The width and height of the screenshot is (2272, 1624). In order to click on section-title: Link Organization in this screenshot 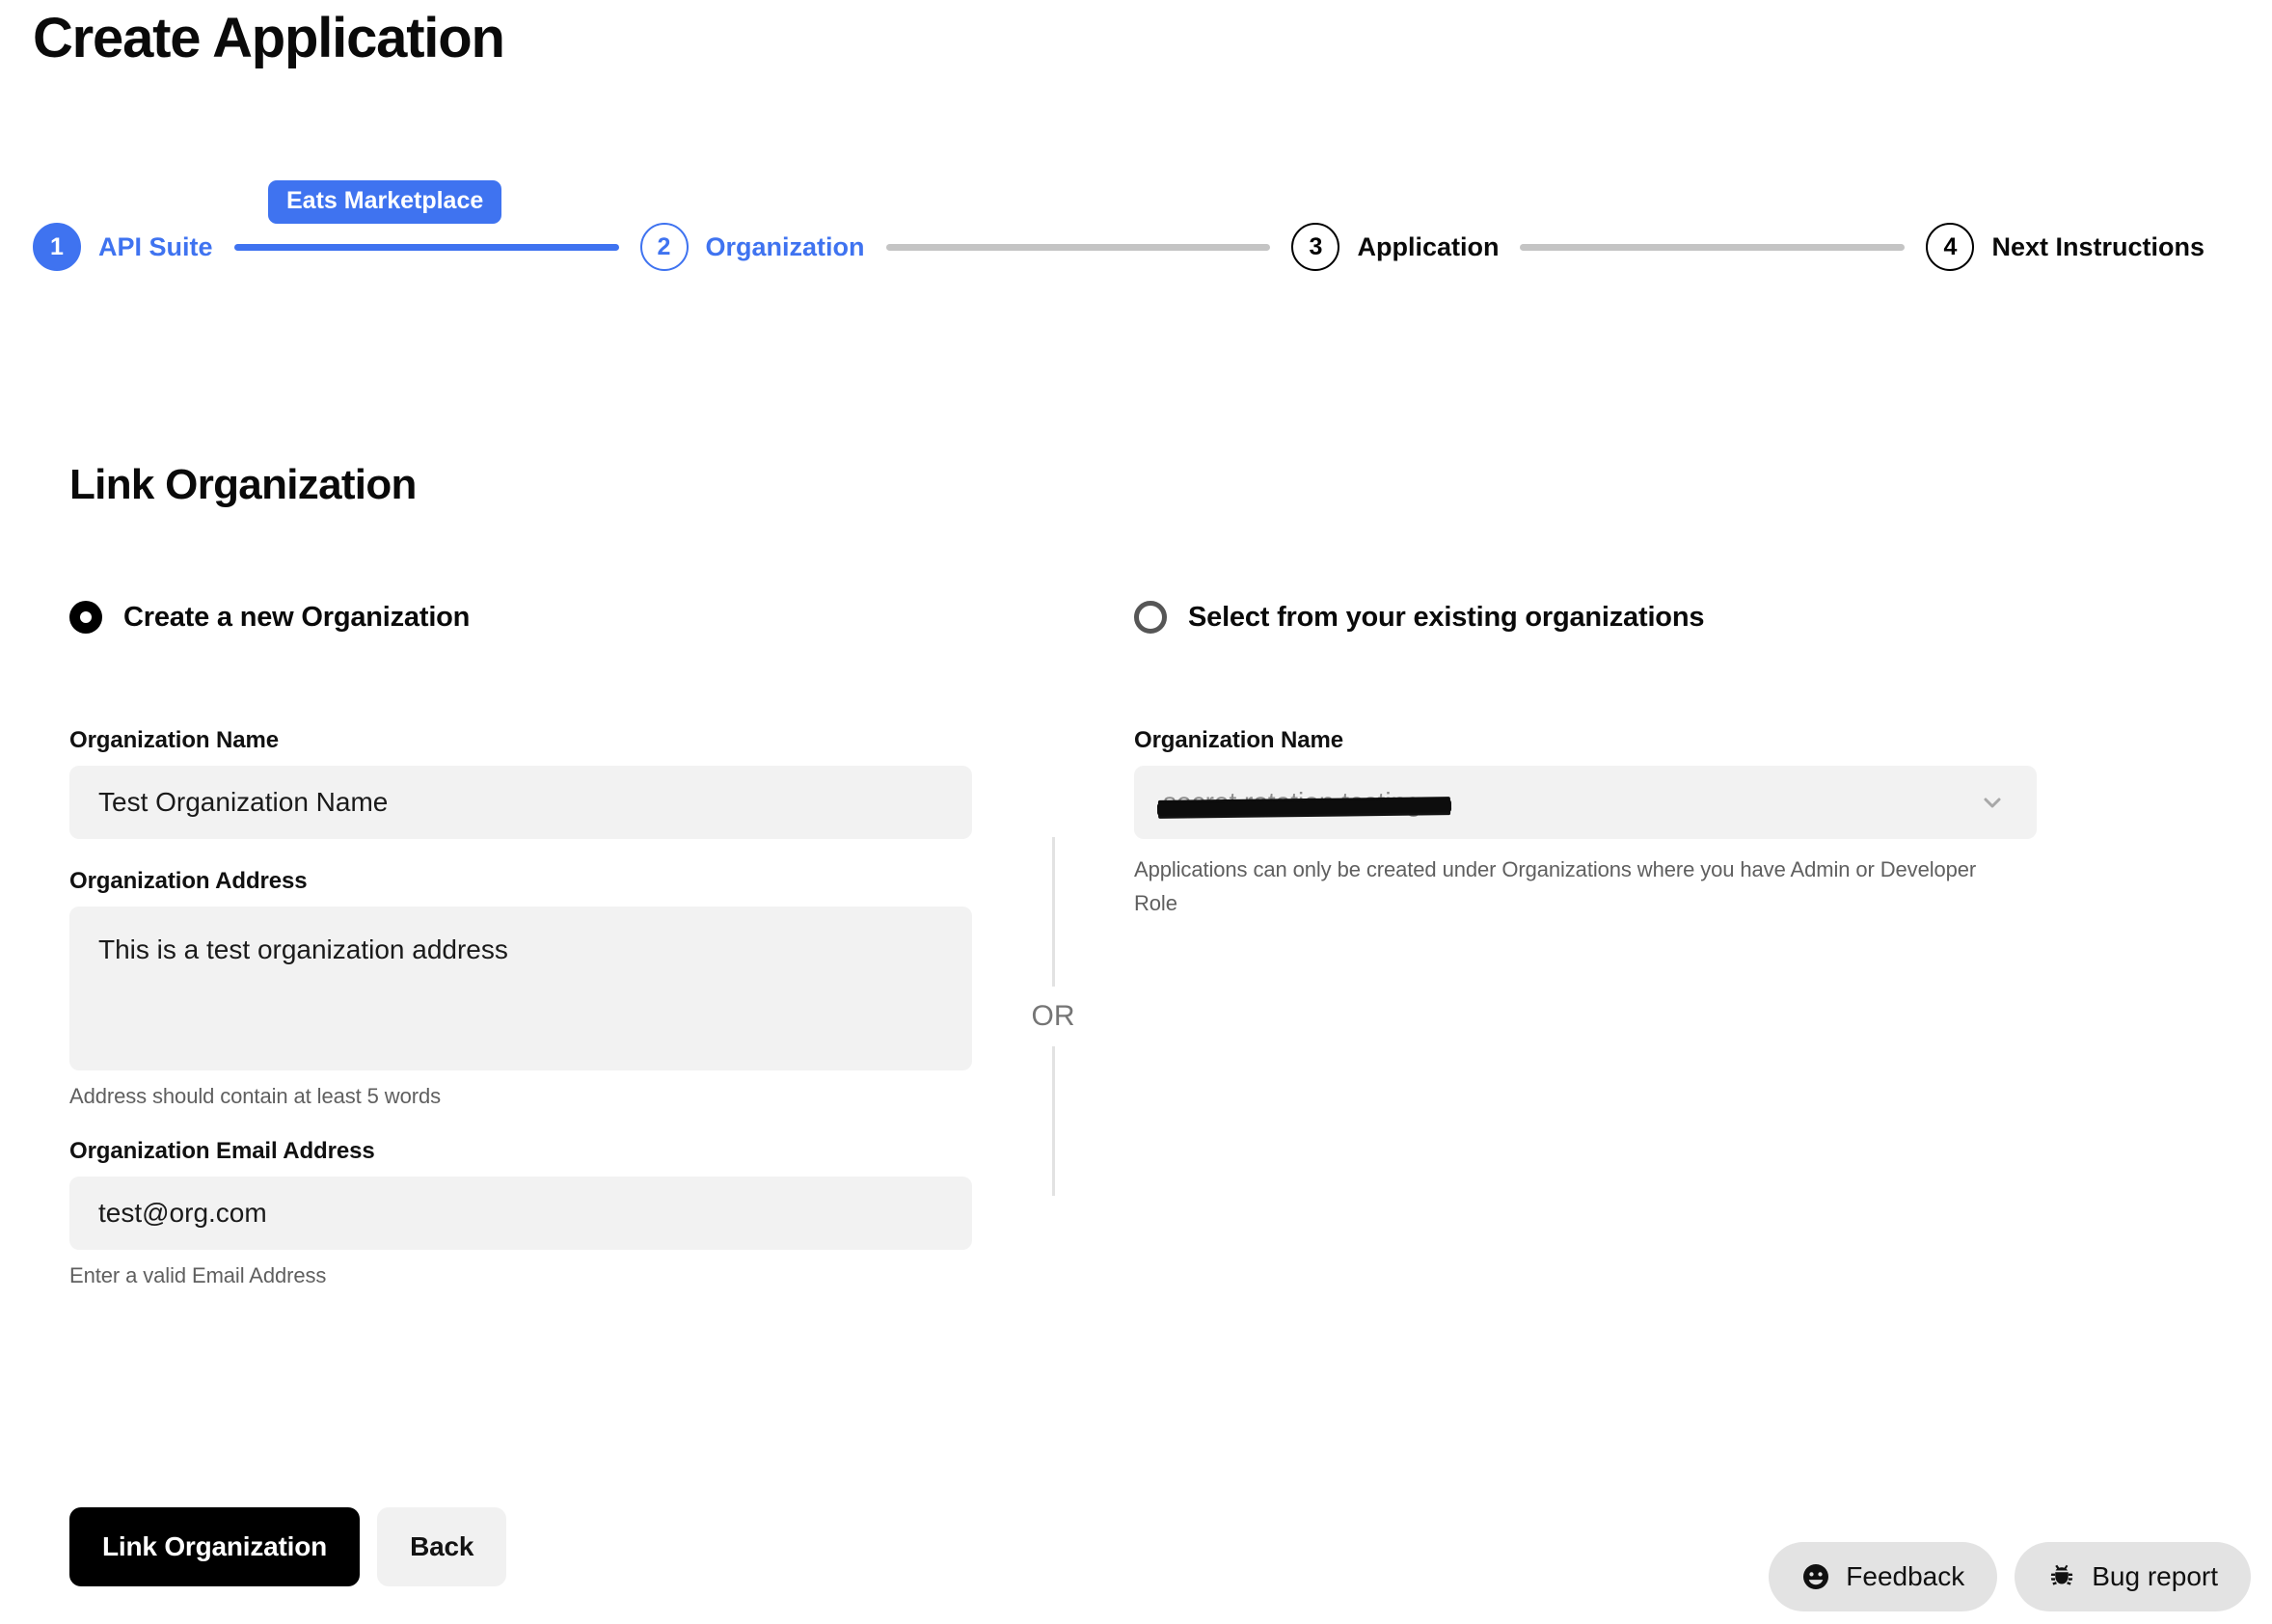, I will do `click(243, 484)`.